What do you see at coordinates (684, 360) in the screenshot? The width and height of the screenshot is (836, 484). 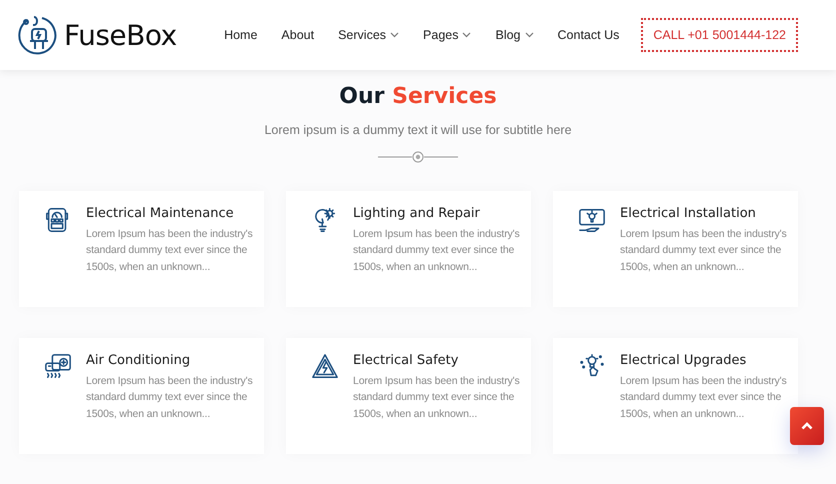 I see `service-title: Electrical Upgrades` at bounding box center [684, 360].